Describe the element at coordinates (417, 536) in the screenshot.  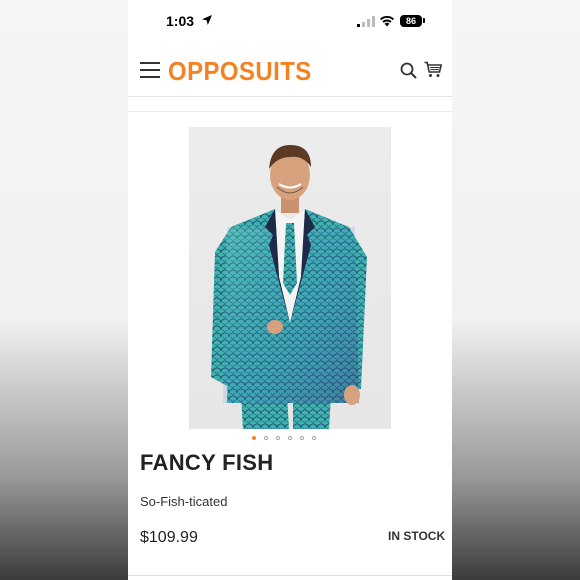
I see `stock-status: IN STOCK` at that location.